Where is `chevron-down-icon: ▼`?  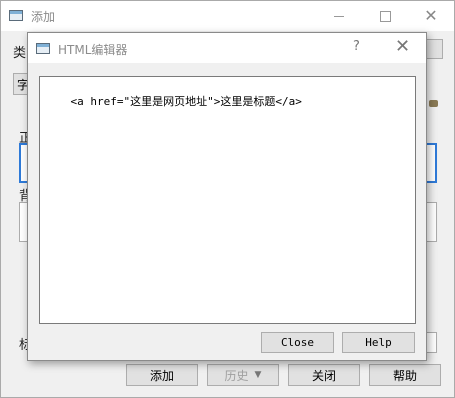
chevron-down-icon: ▼ is located at coordinates (258, 375).